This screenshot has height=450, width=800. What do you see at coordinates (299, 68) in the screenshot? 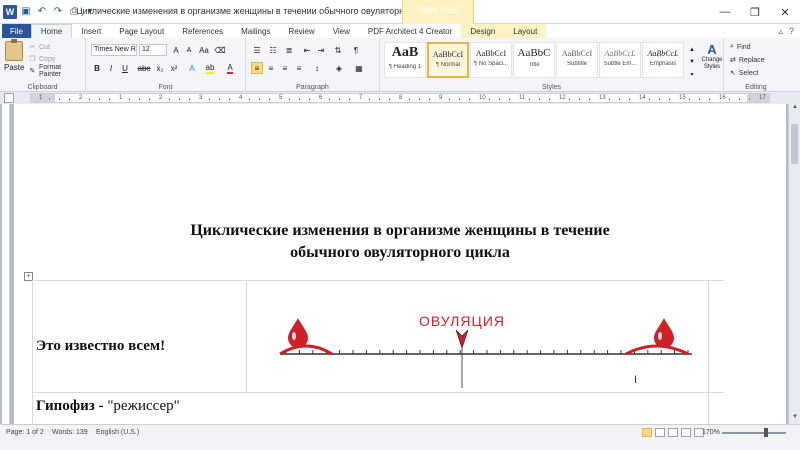
I see `justify-button: ≡` at bounding box center [299, 68].